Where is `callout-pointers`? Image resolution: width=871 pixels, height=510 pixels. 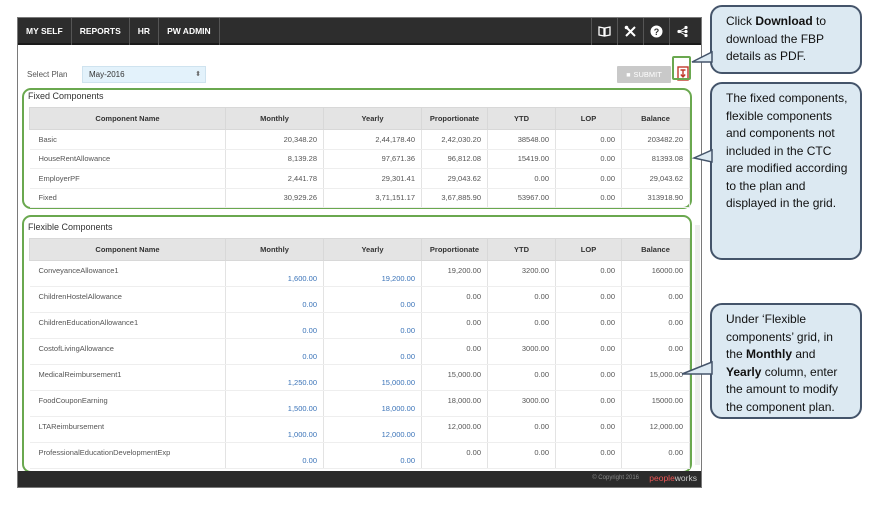 callout-pointers is located at coordinates (692, 212).